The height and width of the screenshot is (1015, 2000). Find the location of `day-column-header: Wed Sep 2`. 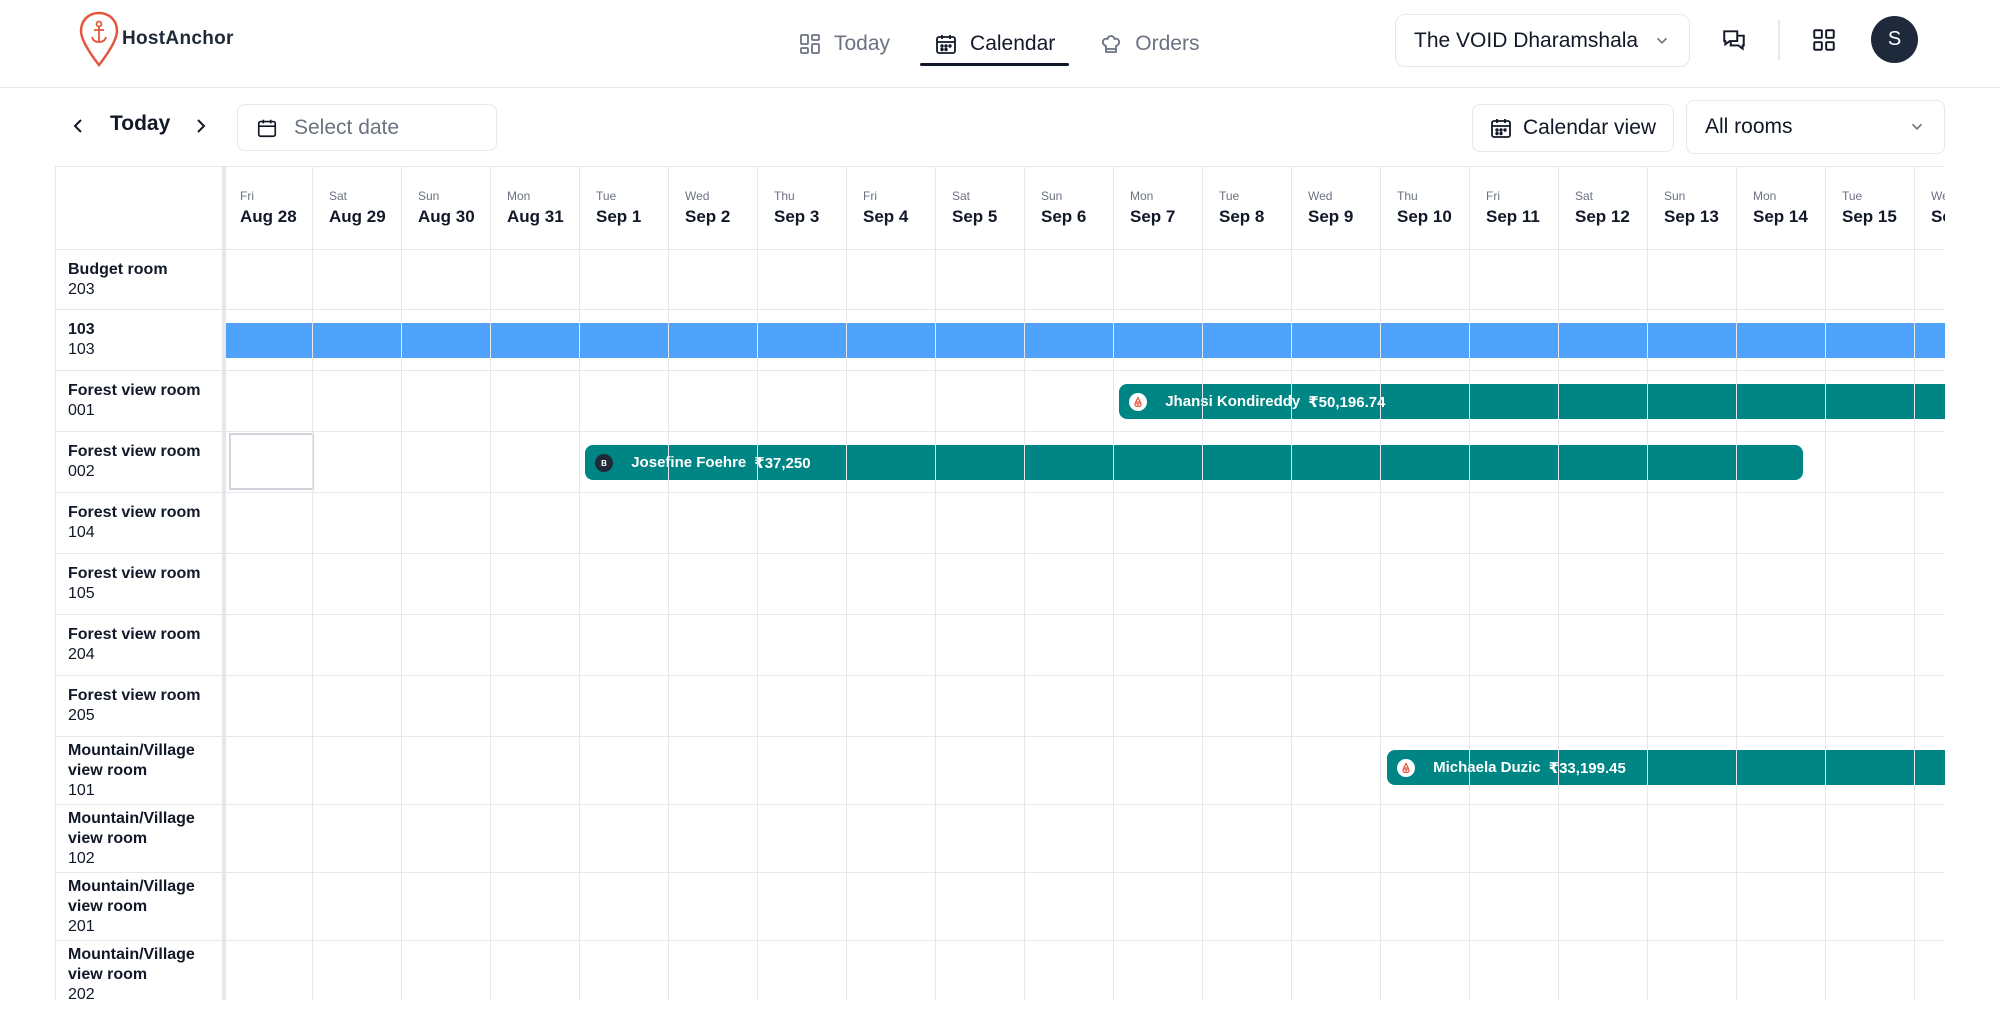

day-column-header: Wed Sep 2 is located at coordinates (712, 208).